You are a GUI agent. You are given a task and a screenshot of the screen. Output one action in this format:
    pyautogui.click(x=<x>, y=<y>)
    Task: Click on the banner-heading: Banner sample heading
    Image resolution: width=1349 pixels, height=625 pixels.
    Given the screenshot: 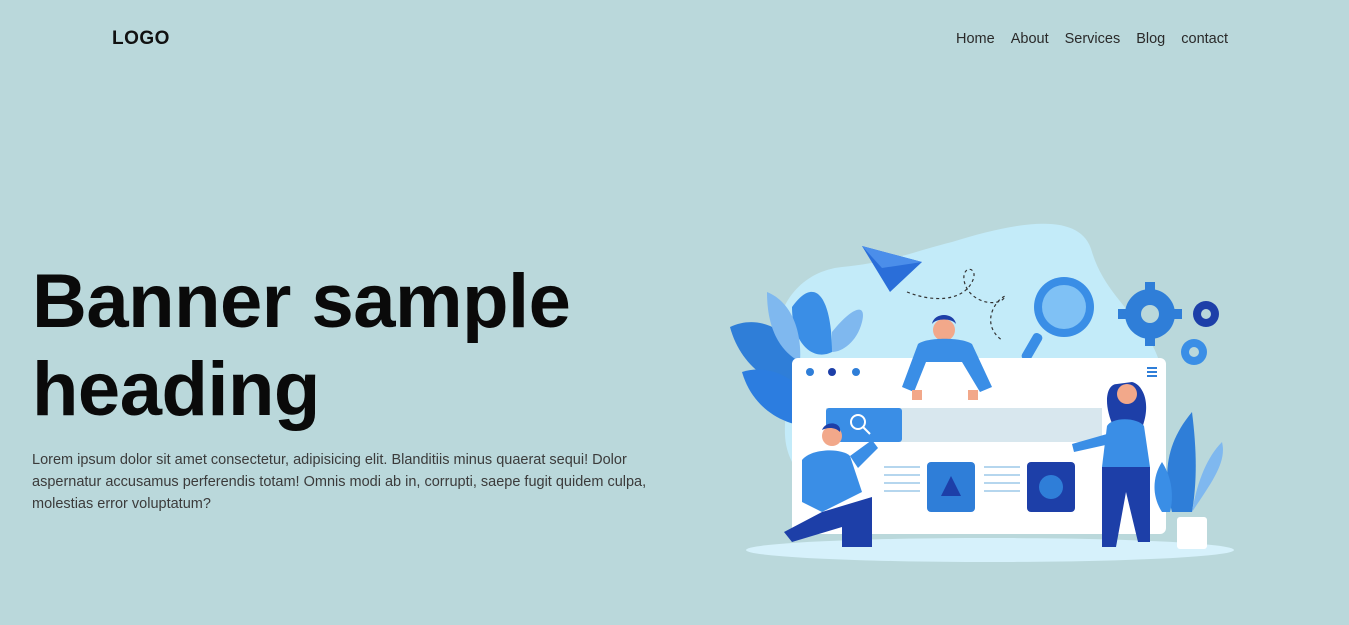 What is the action you would take?
    pyautogui.click(x=362, y=346)
    